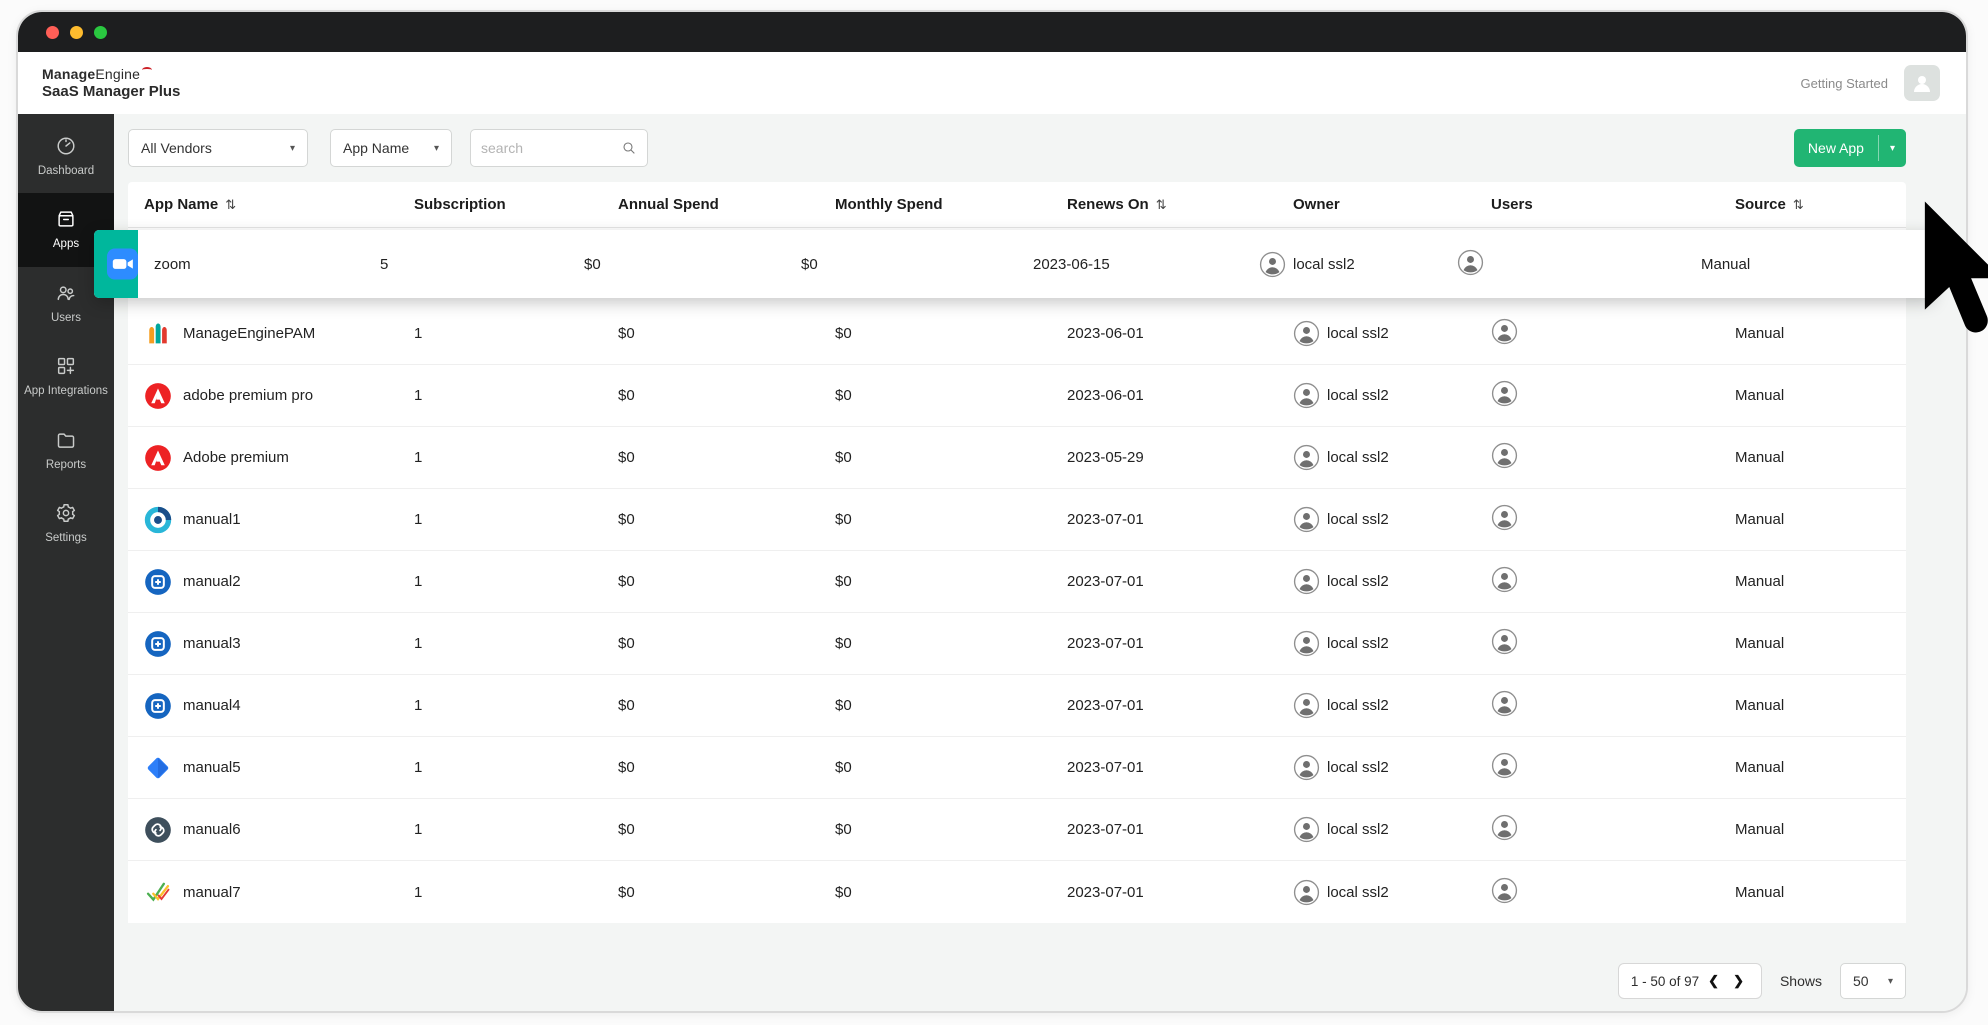  Describe the element at coordinates (384, 264) in the screenshot. I see `cell-subscription: 5` at that location.